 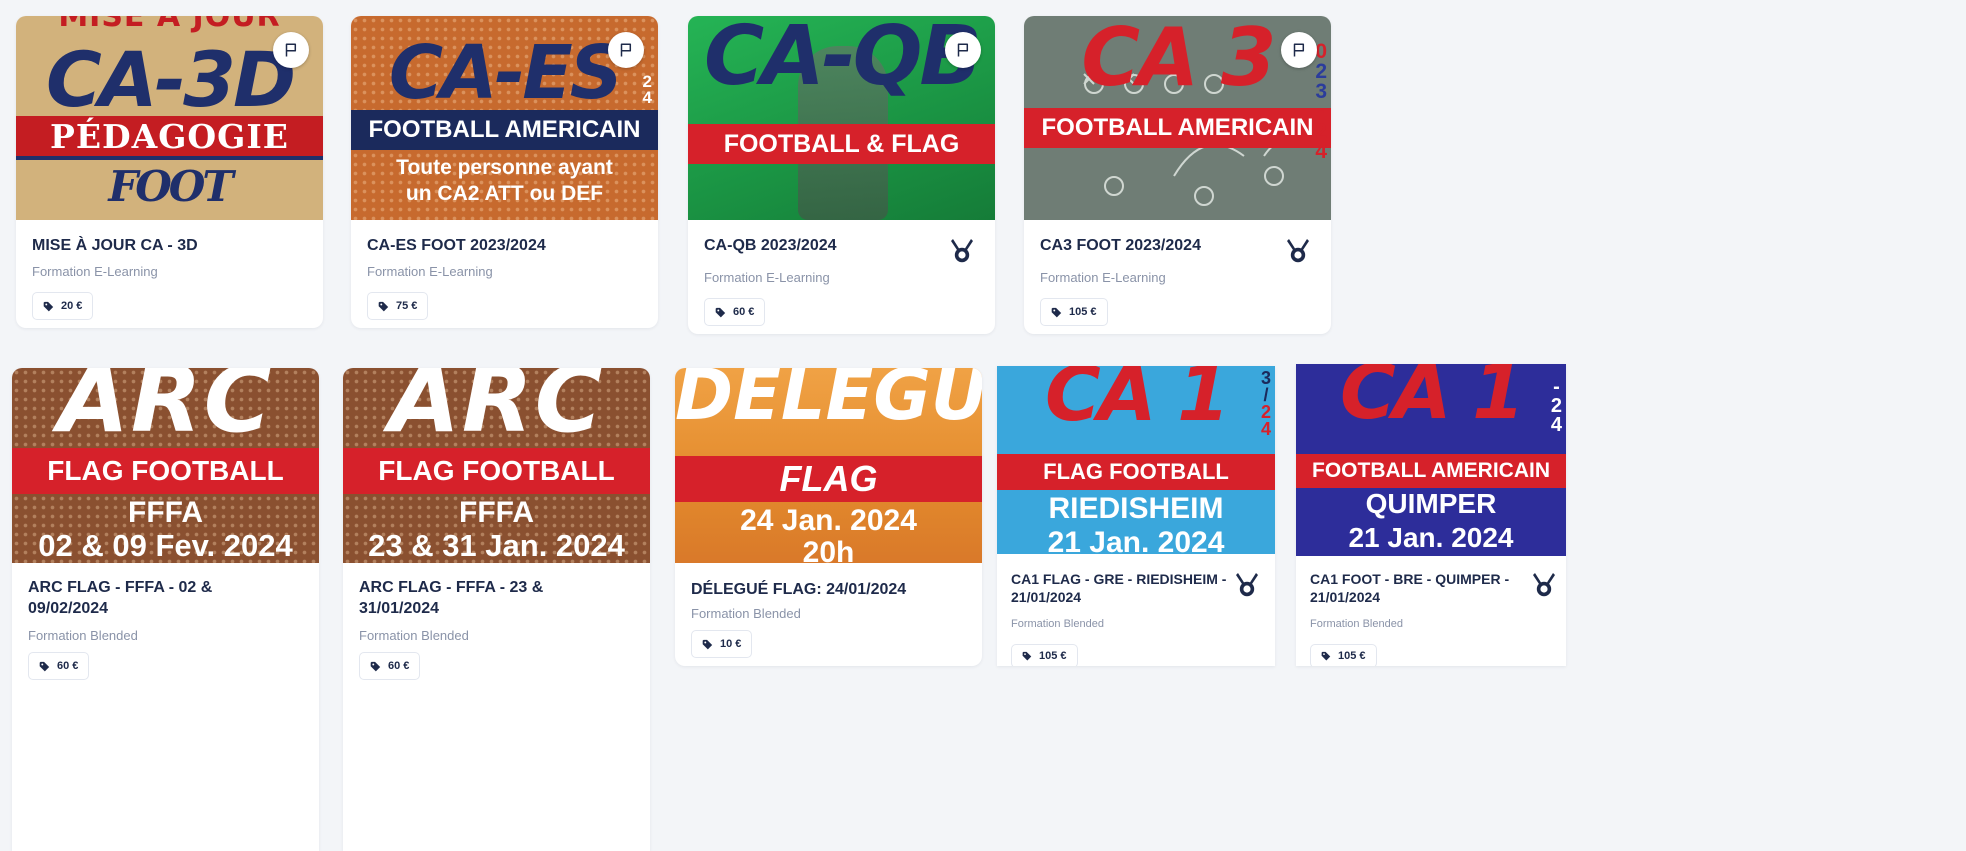 What do you see at coordinates (115, 246) in the screenshot?
I see `course-title: MISE À JOUR CA - 3D` at bounding box center [115, 246].